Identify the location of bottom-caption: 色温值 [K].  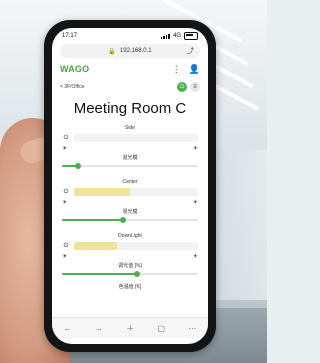
(130, 287).